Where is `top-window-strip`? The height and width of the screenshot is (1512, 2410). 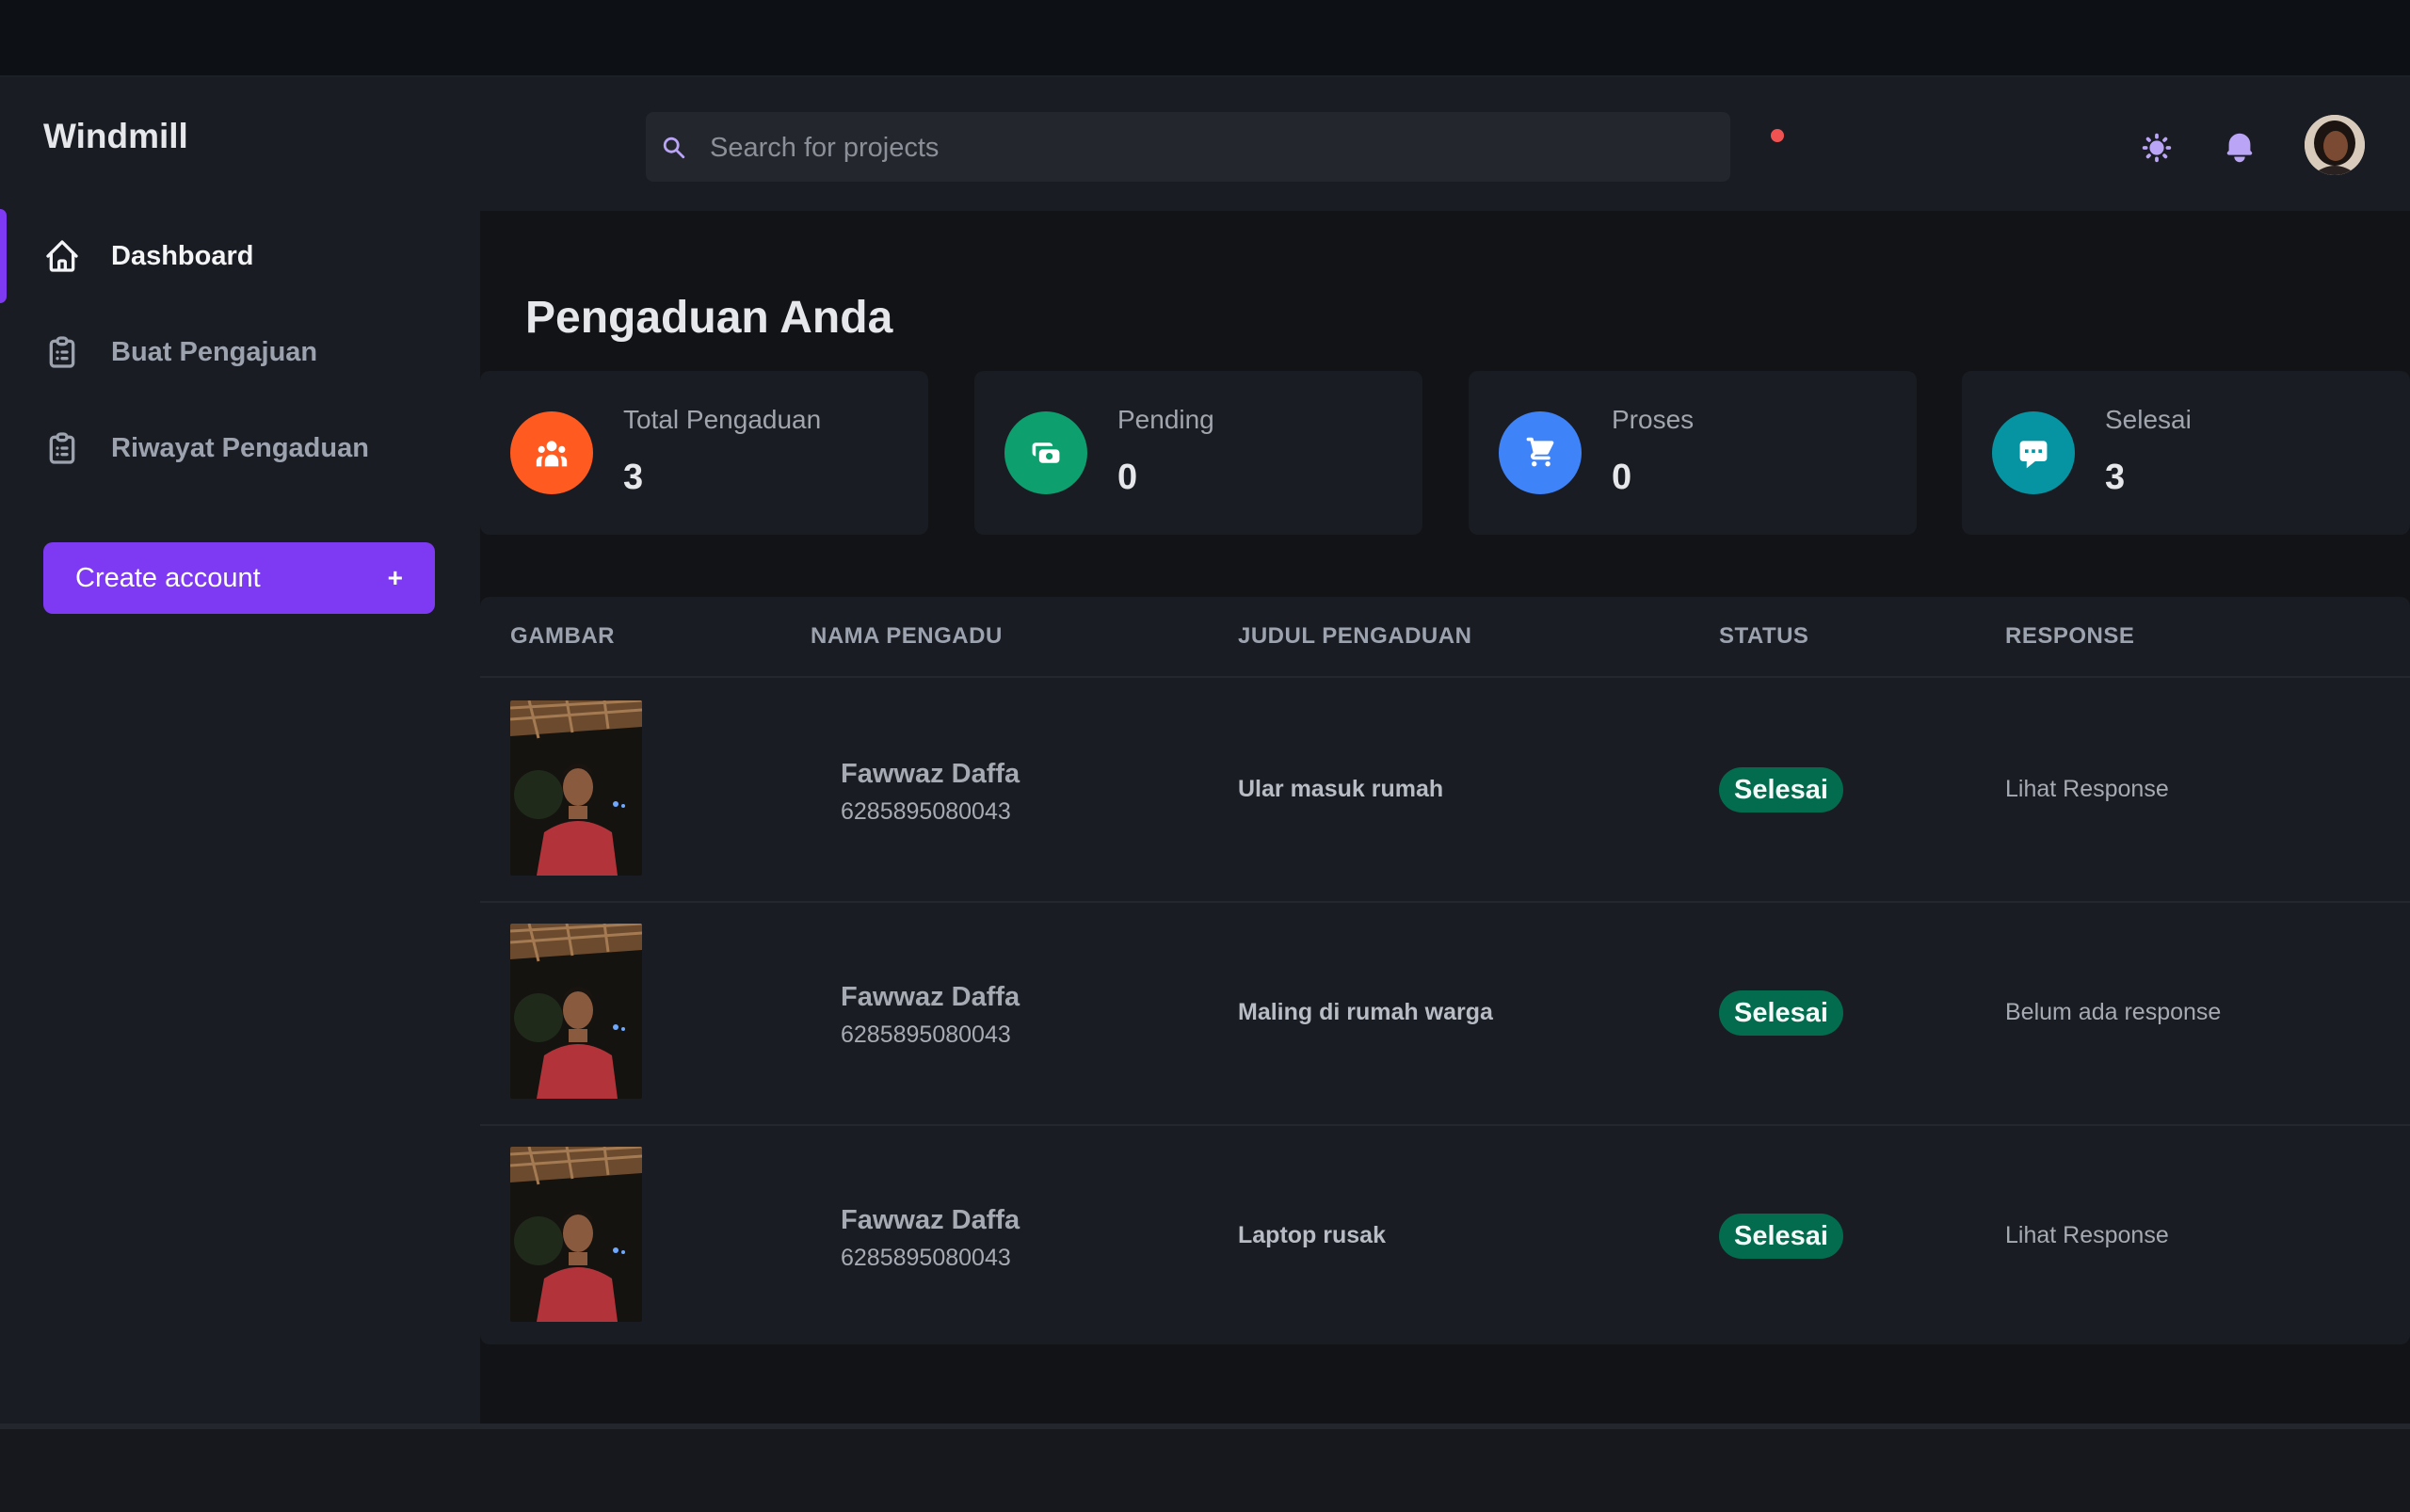
top-window-strip is located at coordinates (1205, 38).